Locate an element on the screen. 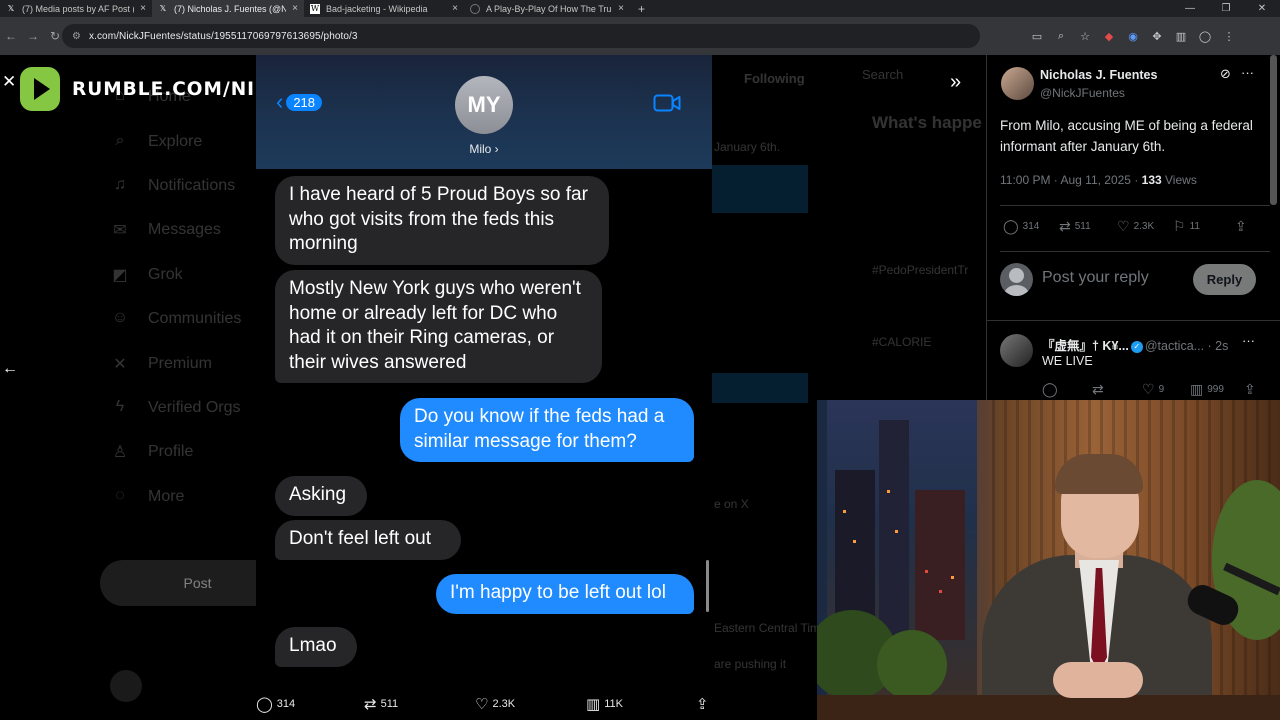  chat-back-button: ‹ 218 is located at coordinates (299, 102).